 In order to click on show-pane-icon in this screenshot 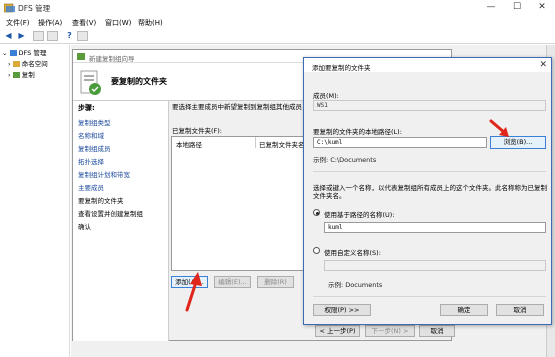, I will do `click(82, 36)`.